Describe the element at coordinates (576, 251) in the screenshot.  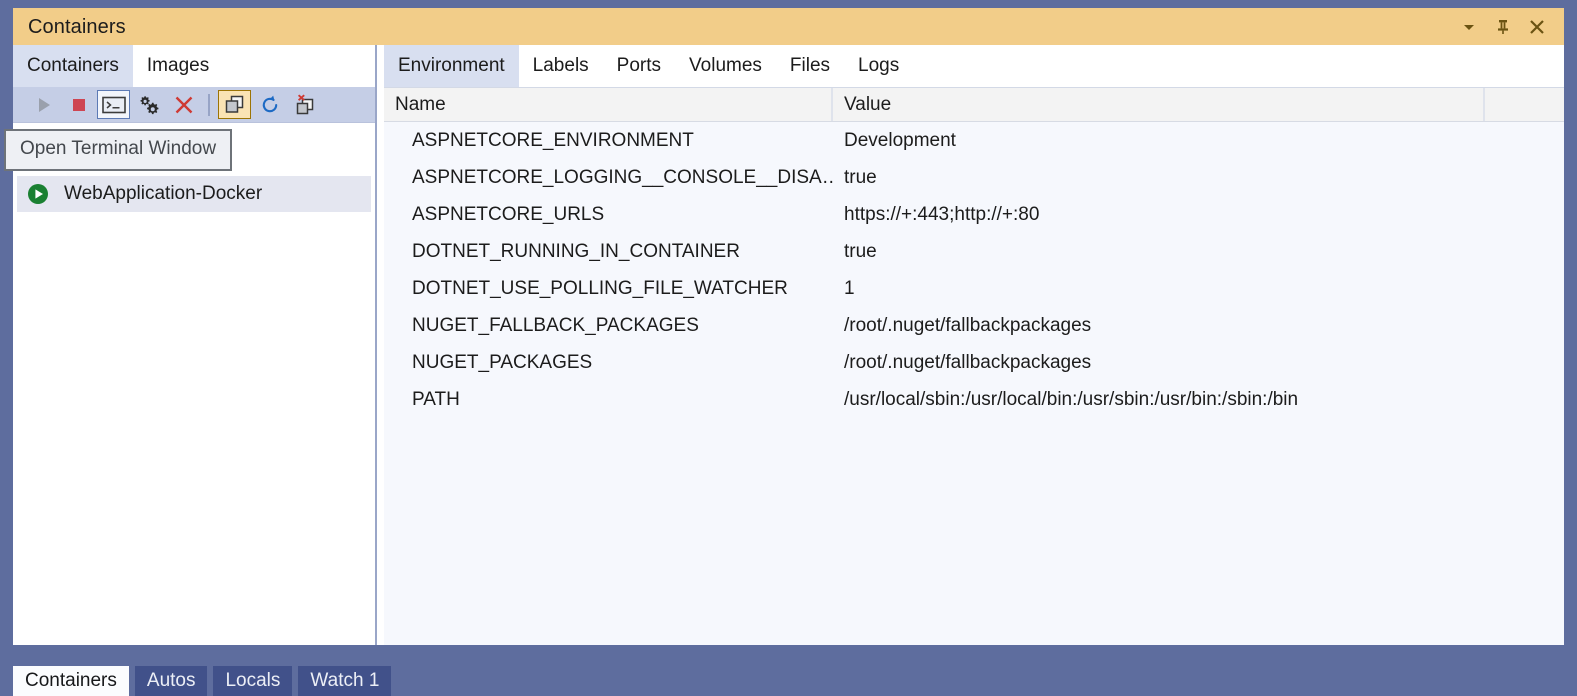
I see `cell-name: DOTNET_RUNNING_IN_CONTAINER` at that location.